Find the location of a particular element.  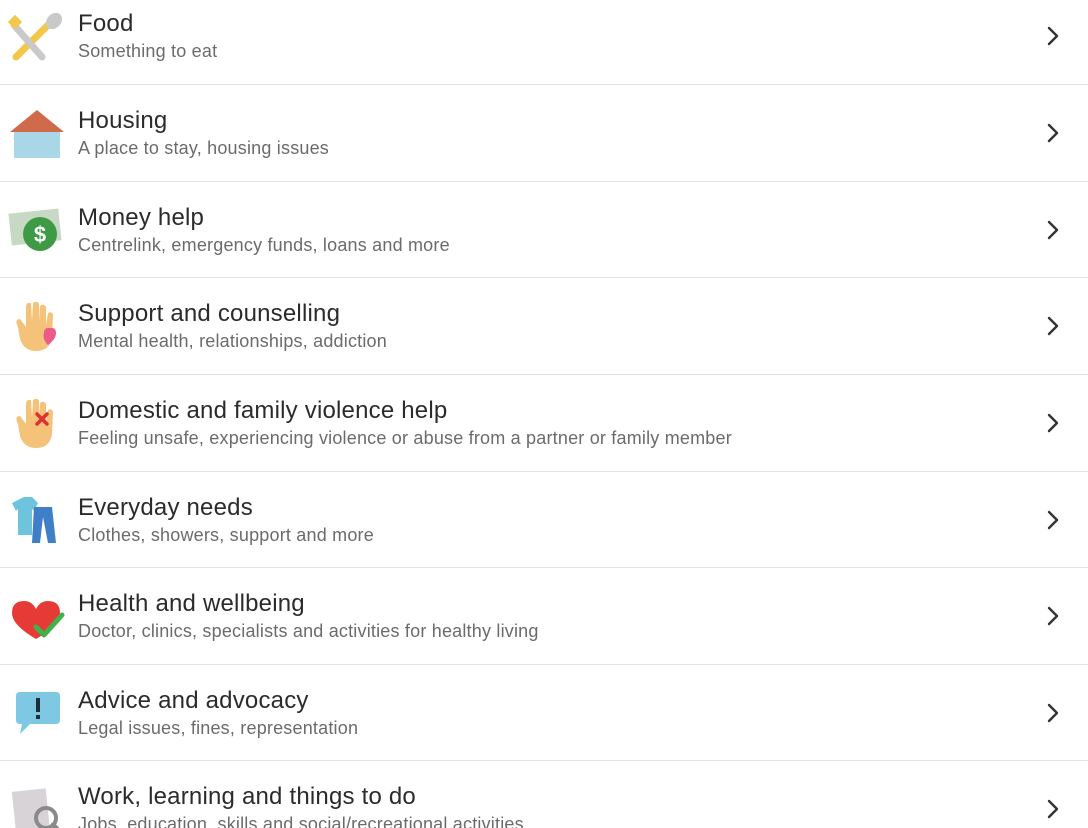

category-subtitle: A place to stay, housing issues is located at coordinates (204, 148).